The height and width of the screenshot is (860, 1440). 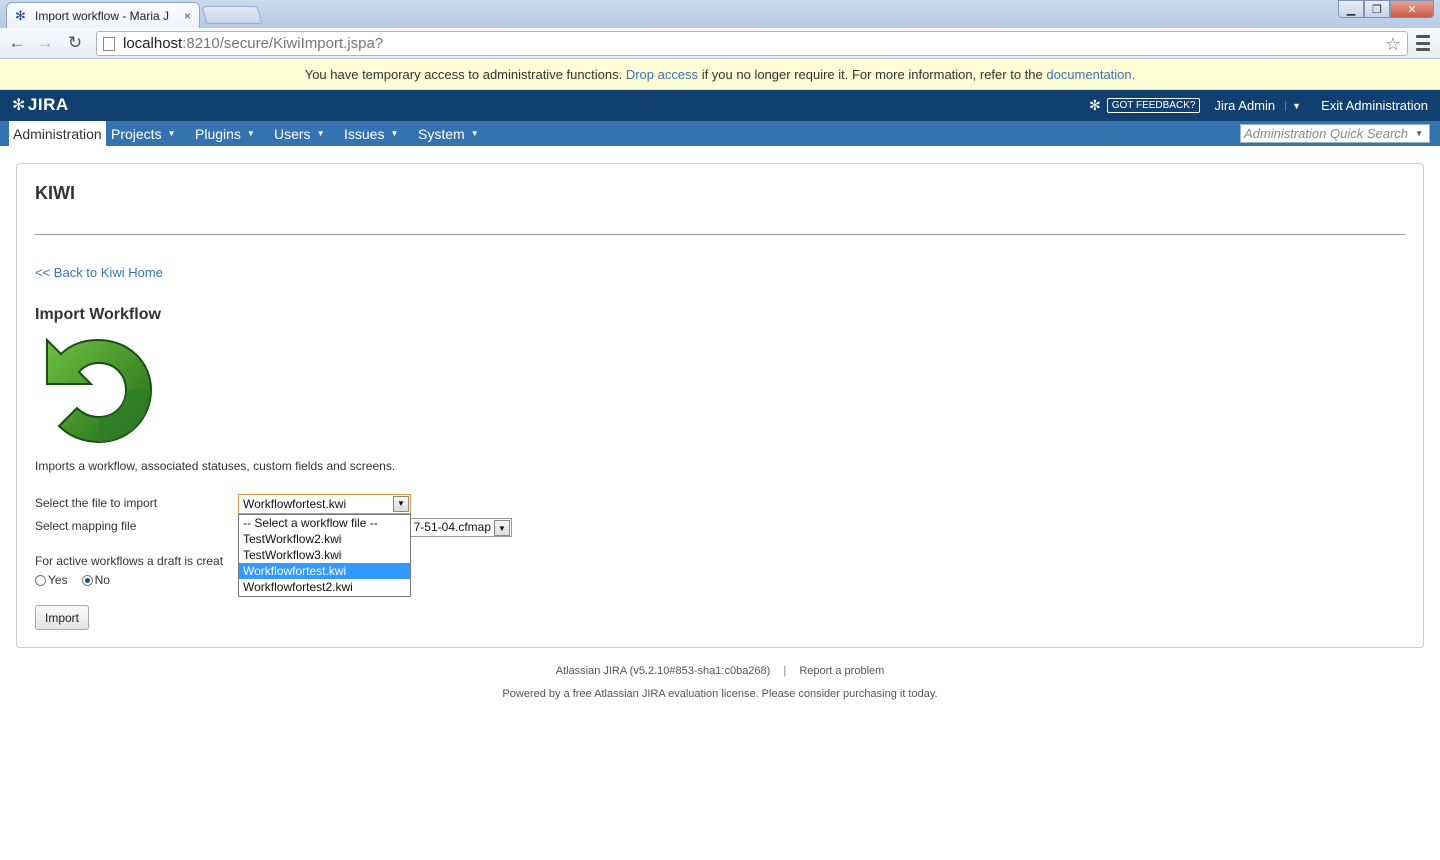 I want to click on new-tab-button, so click(x=232, y=15).